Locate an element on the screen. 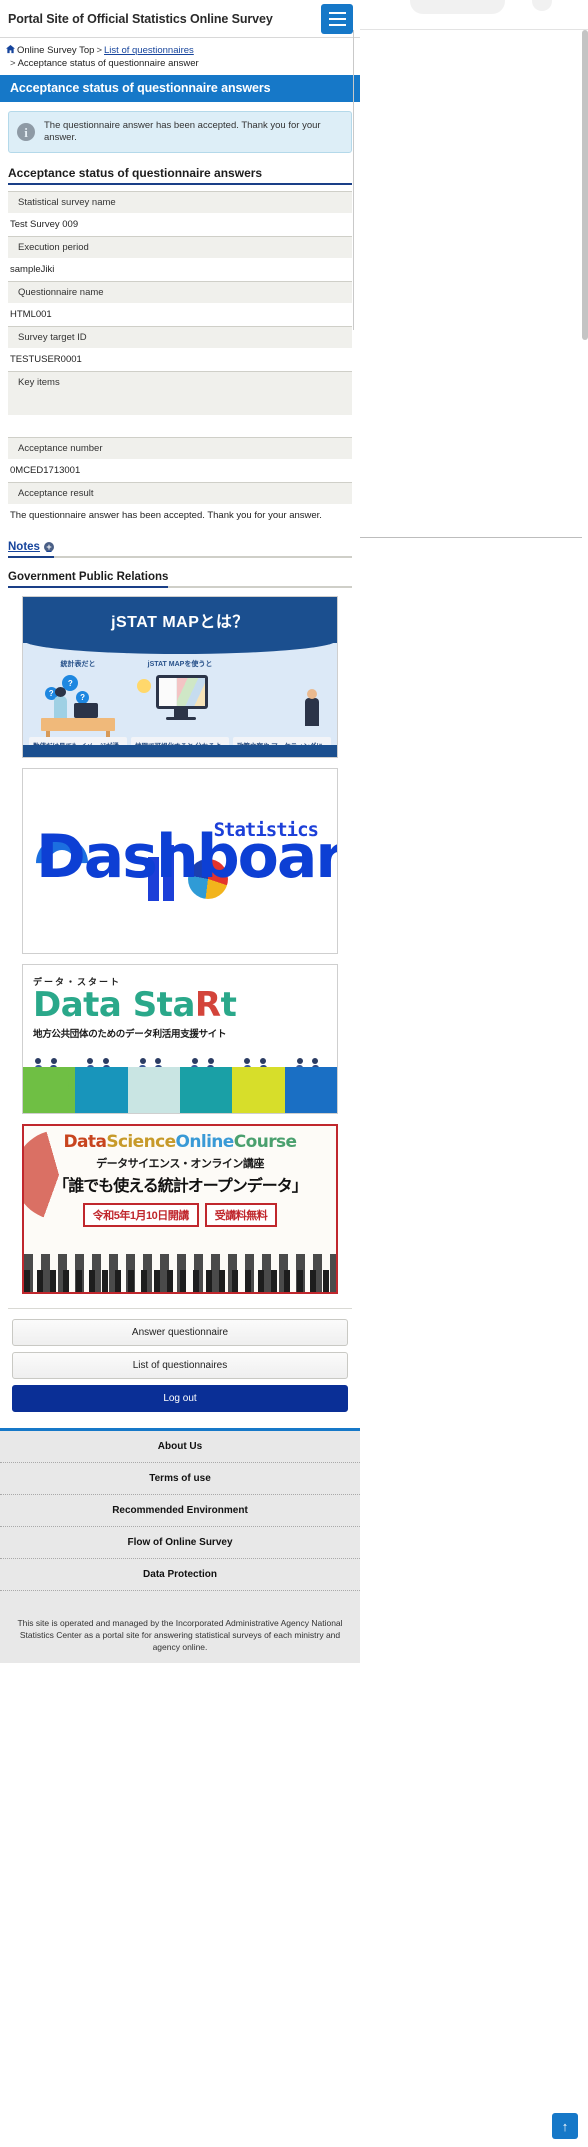 This screenshot has height=2147, width=588. detail-value: Test Survey 009 is located at coordinates (44, 224).